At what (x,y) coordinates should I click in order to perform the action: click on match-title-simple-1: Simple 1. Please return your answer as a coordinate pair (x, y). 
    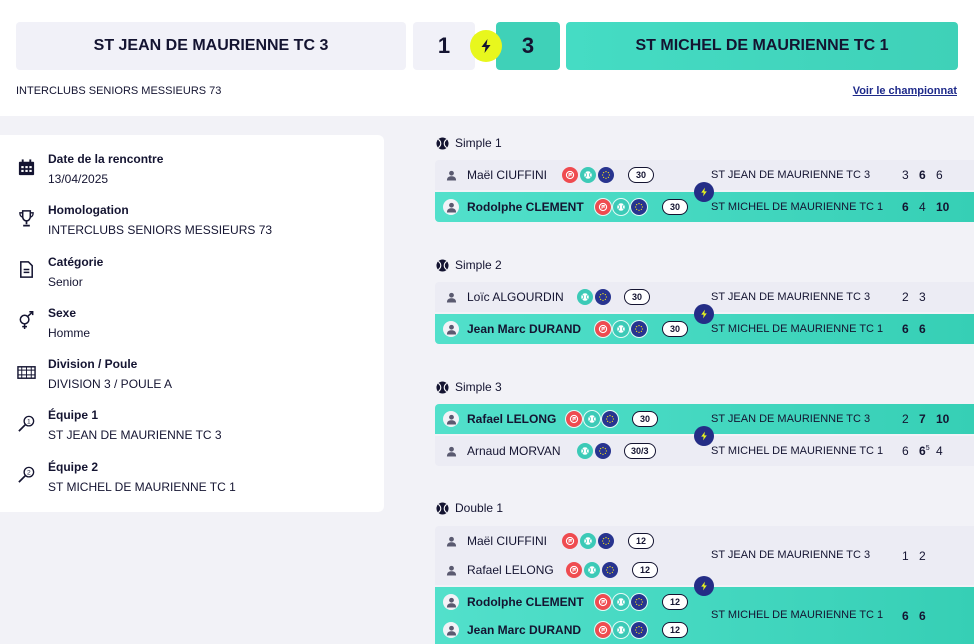
    Looking at the image, I should click on (469, 143).